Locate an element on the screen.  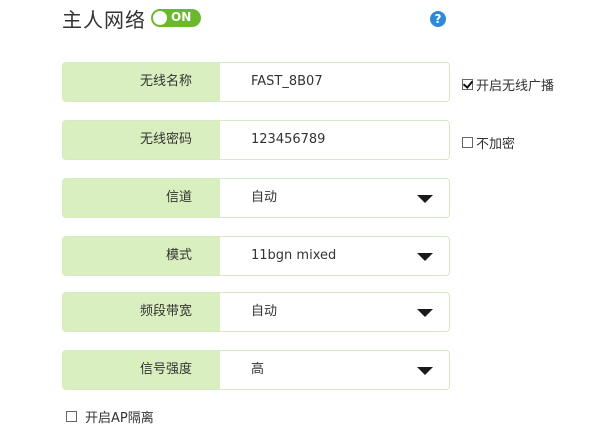
help-icon: ? is located at coordinates (438, 19).